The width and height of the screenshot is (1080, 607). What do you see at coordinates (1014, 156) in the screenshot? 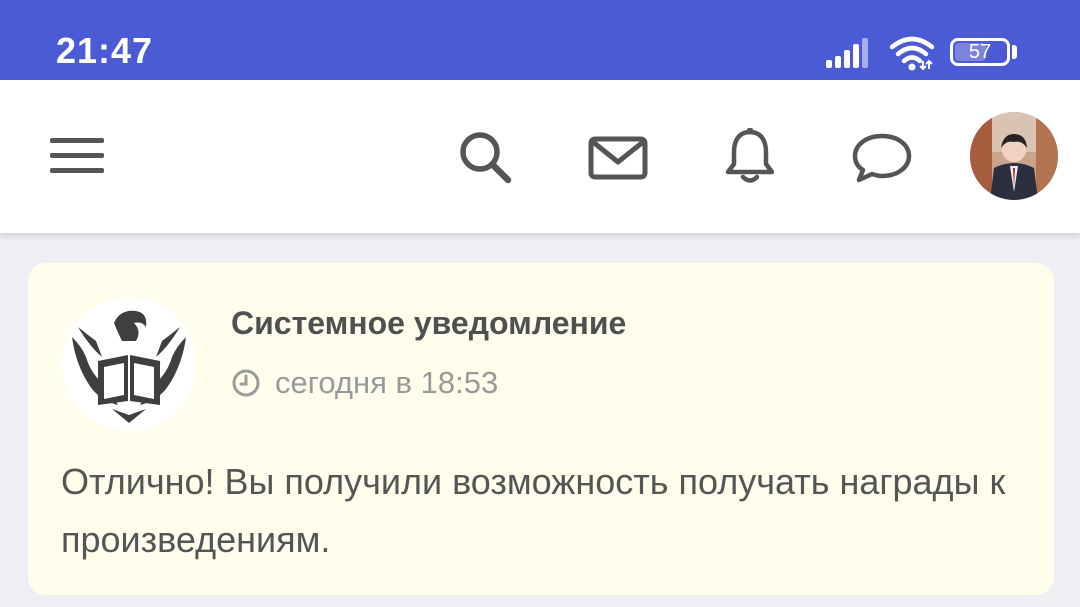
I see `user-avatar` at bounding box center [1014, 156].